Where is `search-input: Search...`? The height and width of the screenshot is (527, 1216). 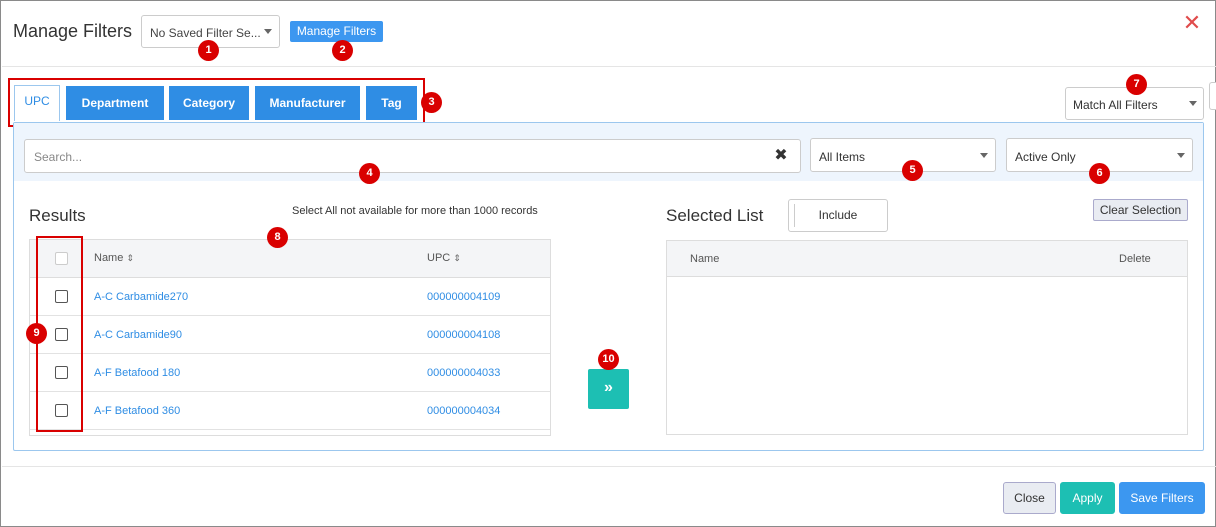
search-input: Search... is located at coordinates (412, 156).